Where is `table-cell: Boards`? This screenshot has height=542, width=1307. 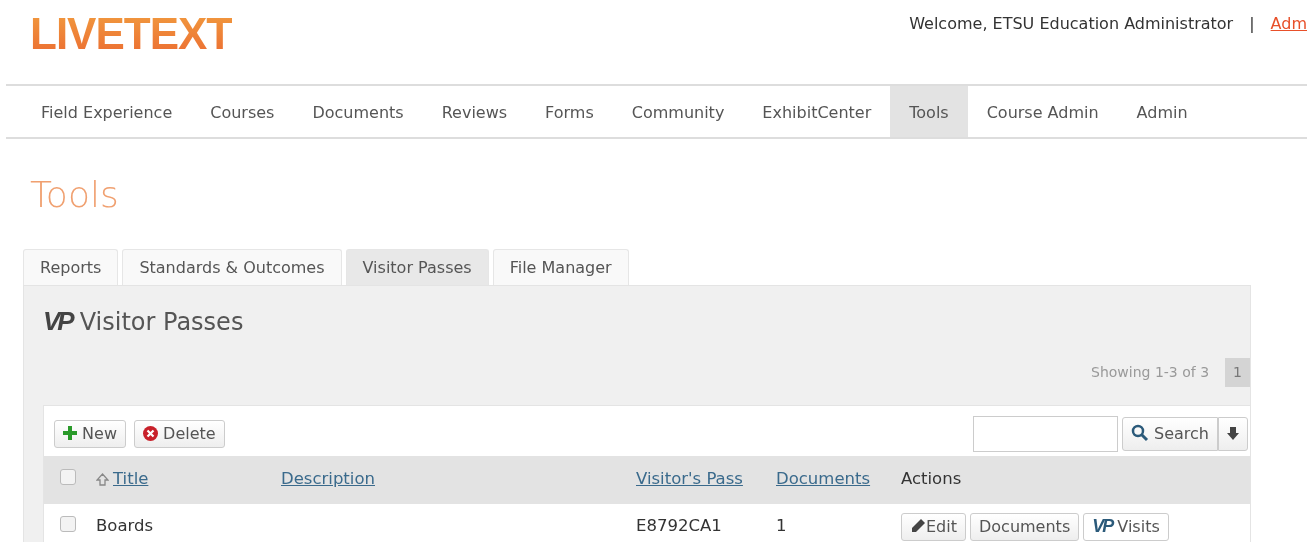 table-cell: Boards is located at coordinates (125, 526).